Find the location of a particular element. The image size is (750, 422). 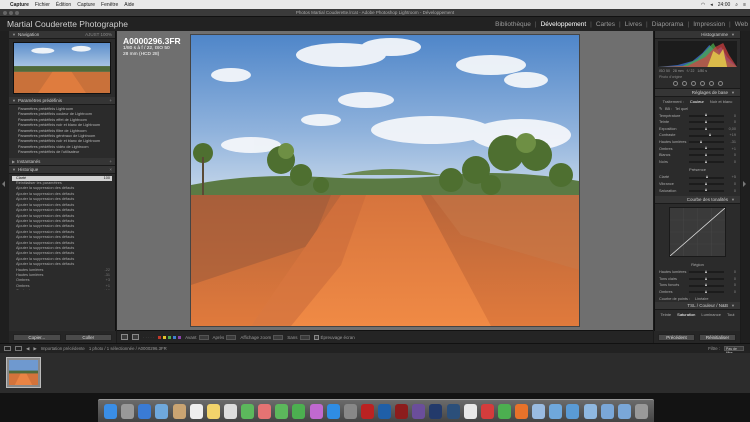

wifi-icon: ◠ is located at coordinates (703, 5).